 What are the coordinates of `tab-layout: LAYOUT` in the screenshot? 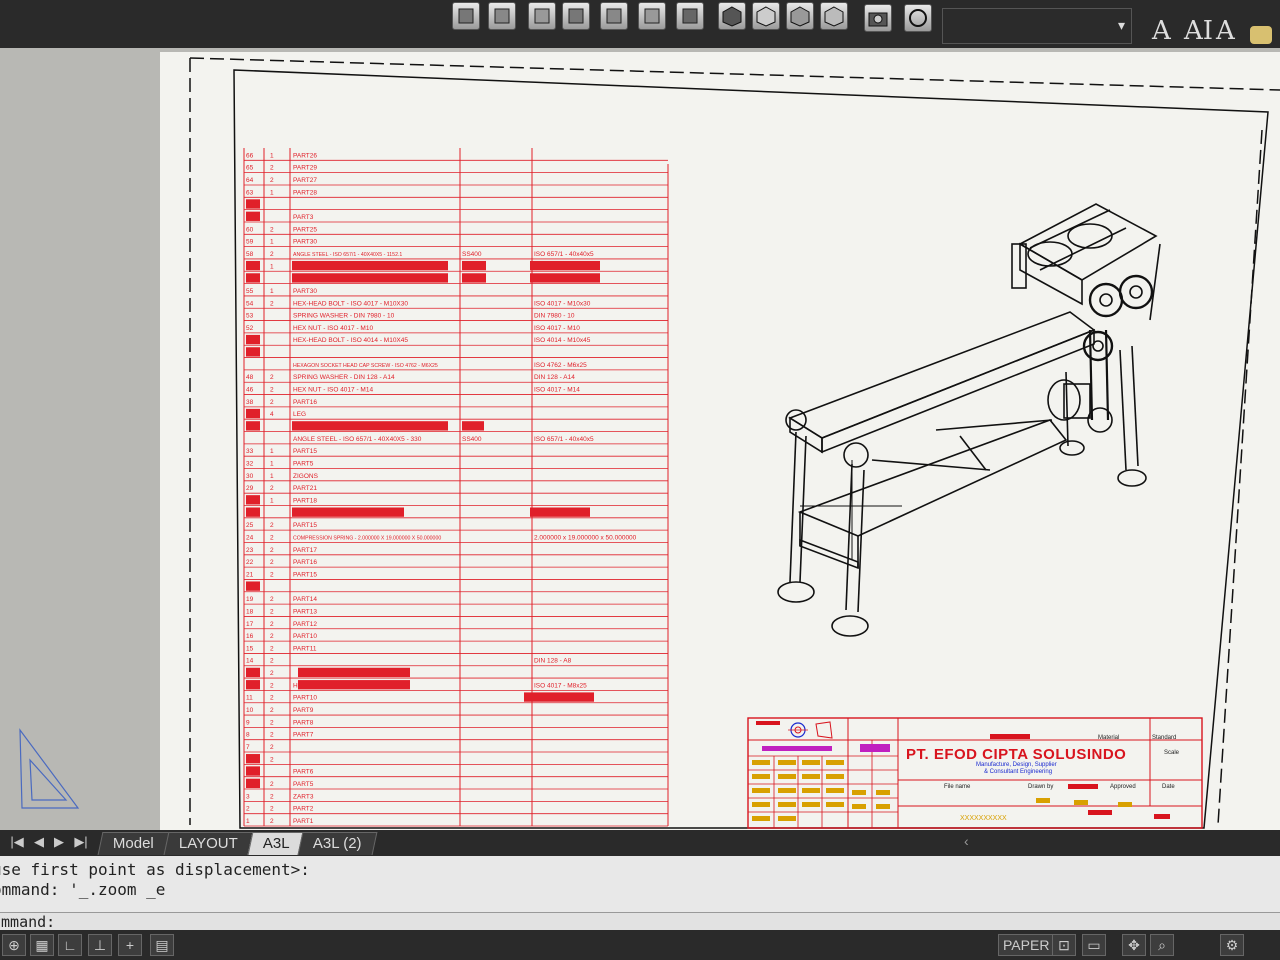 It's located at (208, 843).